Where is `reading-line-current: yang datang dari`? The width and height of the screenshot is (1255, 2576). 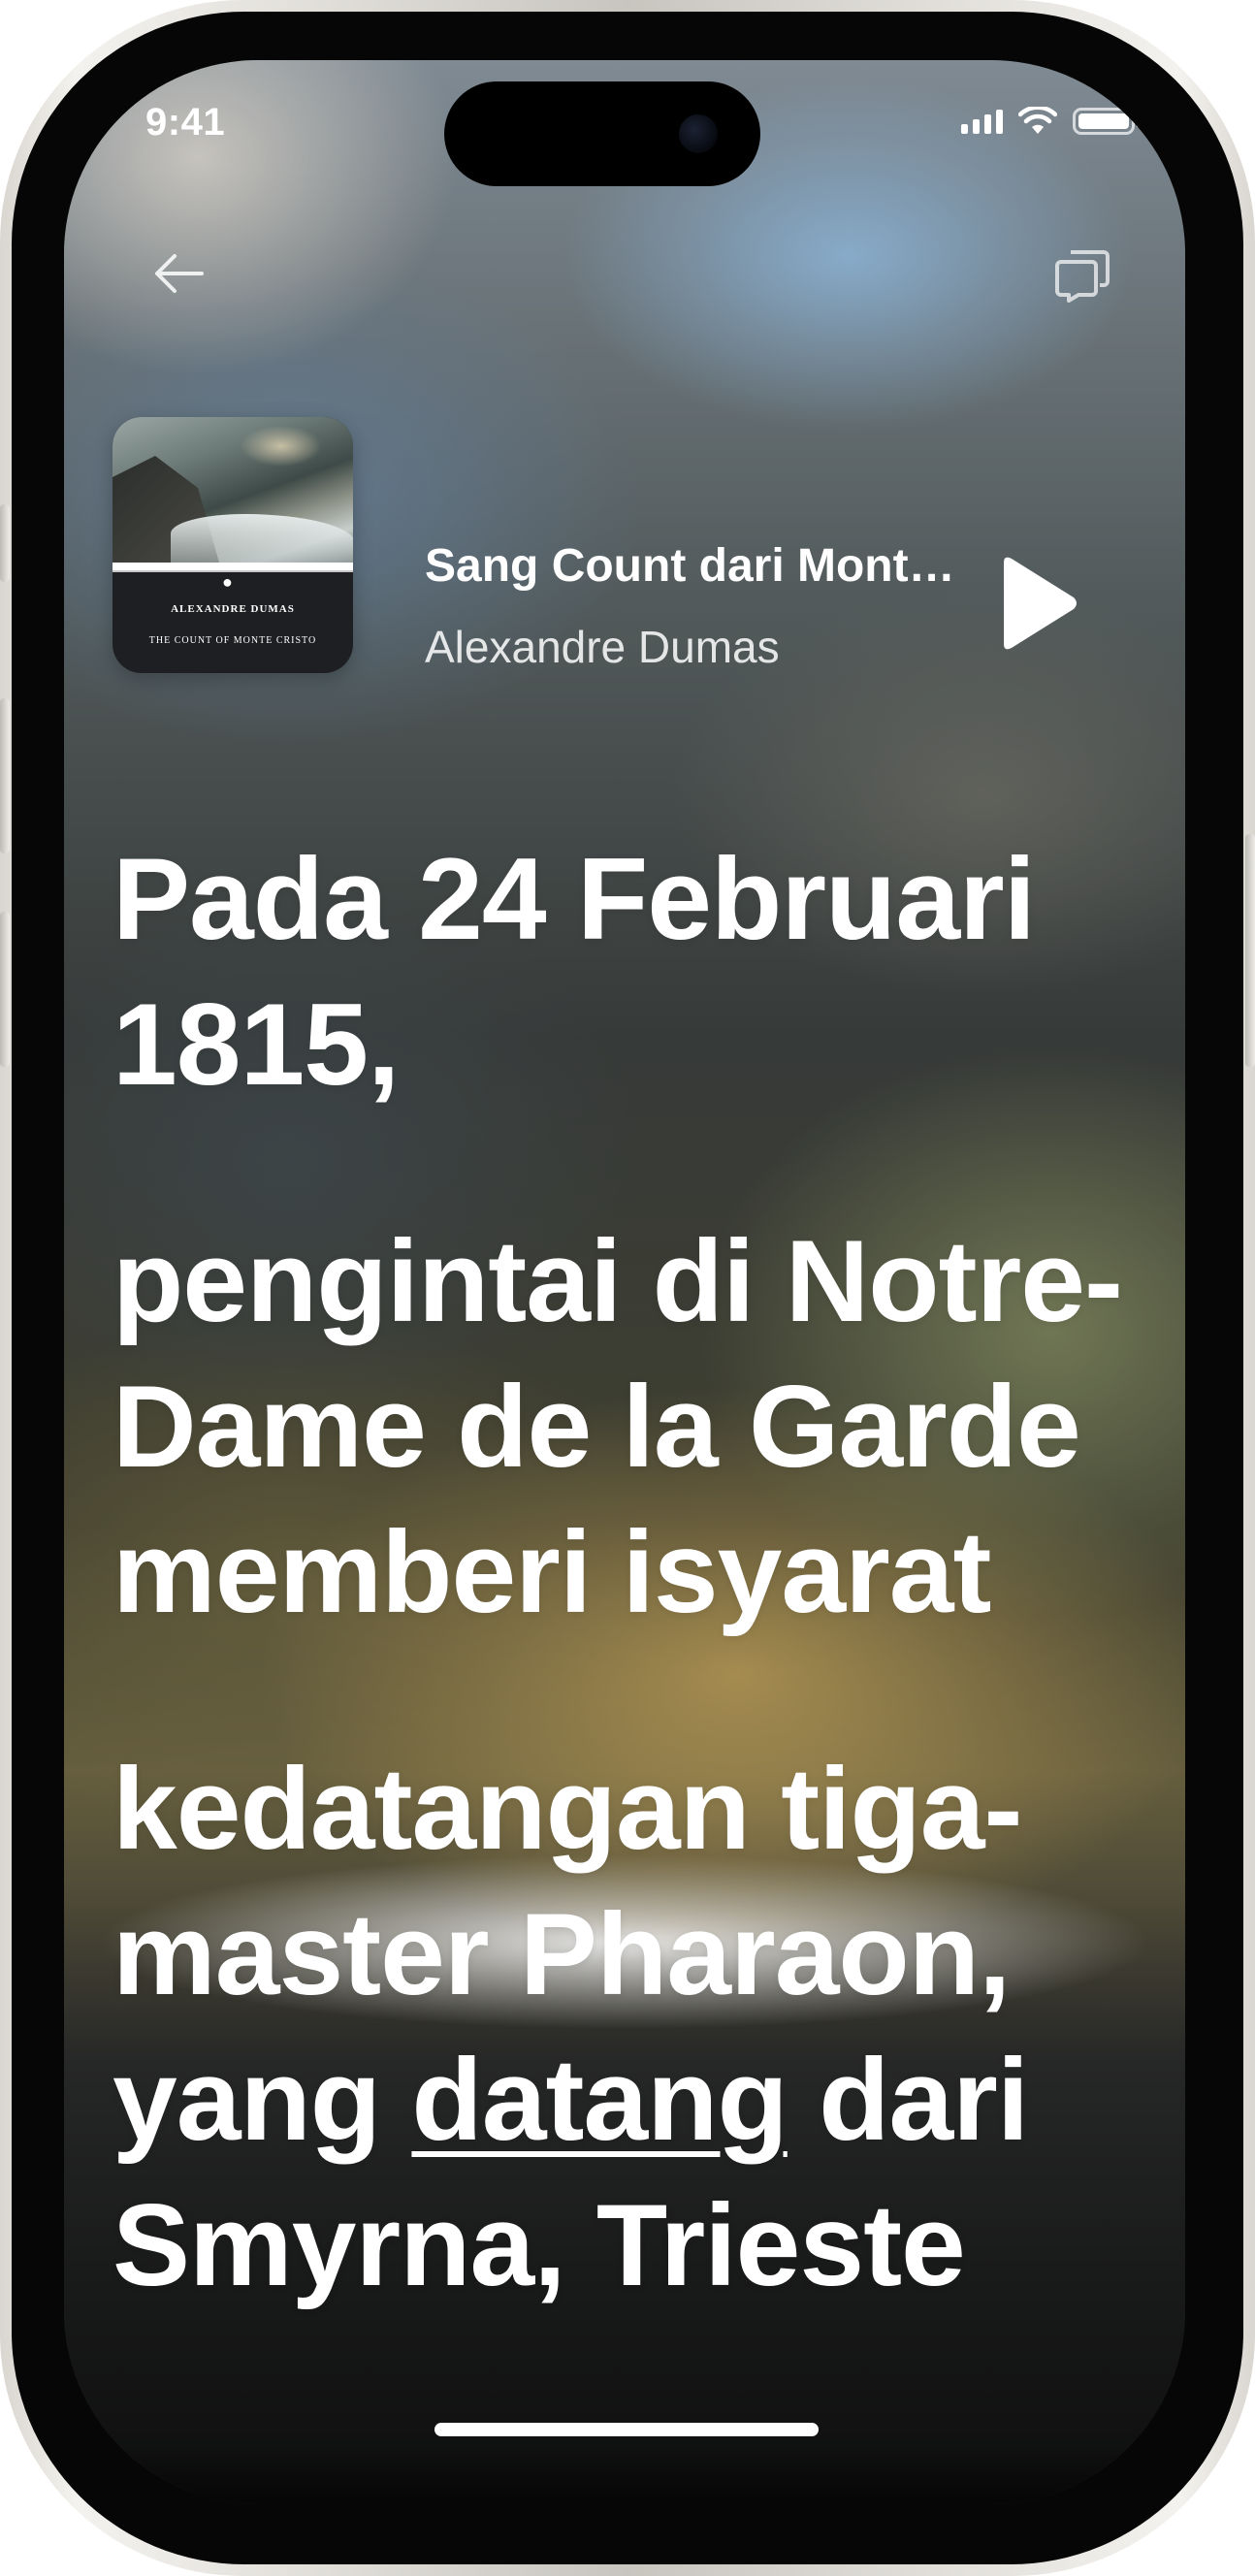
reading-line-current: yang datang dari is located at coordinates (627, 2100).